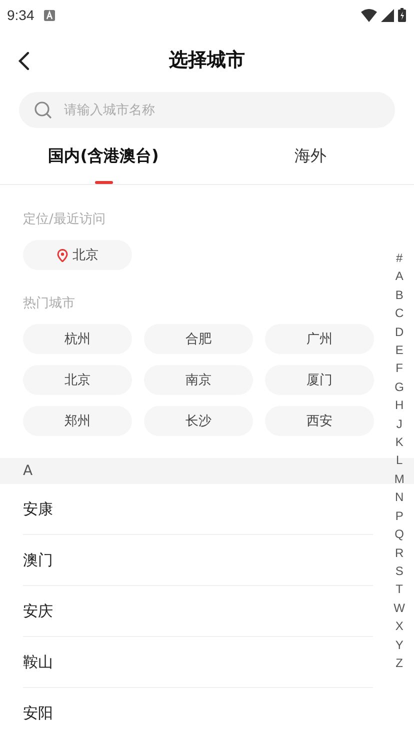  What do you see at coordinates (198, 509) in the screenshot?
I see `city-item: 安康` at bounding box center [198, 509].